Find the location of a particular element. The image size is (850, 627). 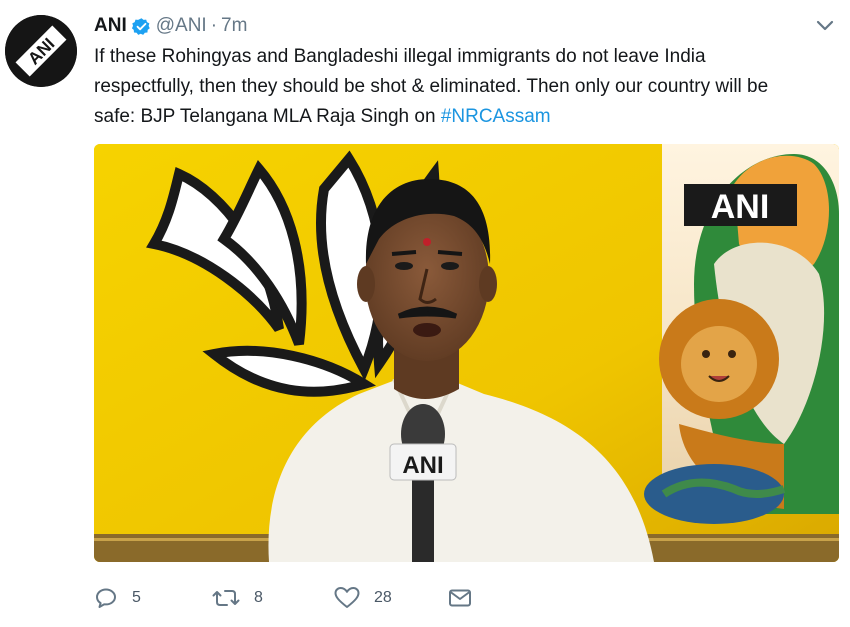

tweet-header: ANI @ANI · 7m is located at coordinates (170, 26).